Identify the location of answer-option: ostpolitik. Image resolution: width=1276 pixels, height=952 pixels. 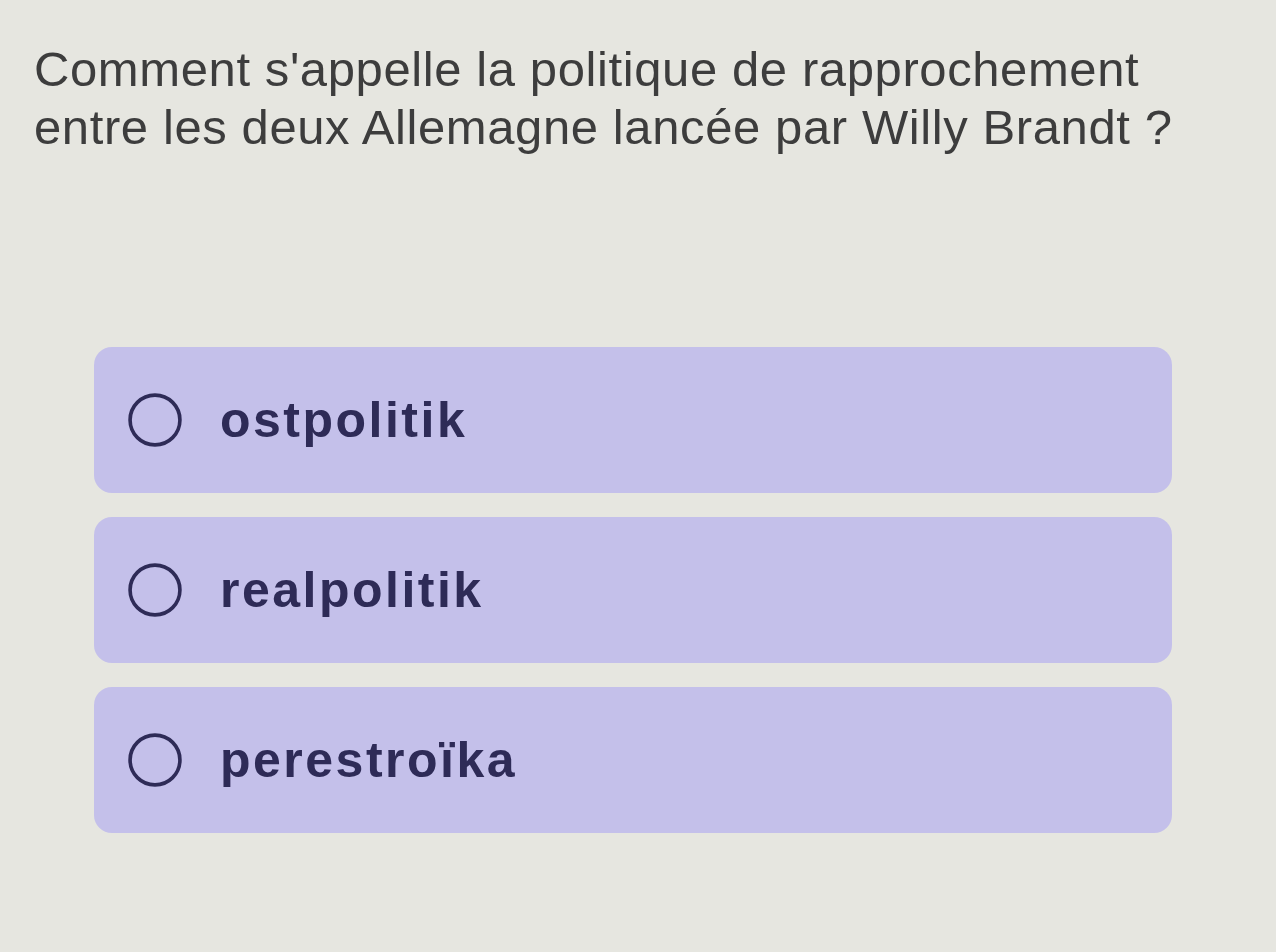
(633, 420).